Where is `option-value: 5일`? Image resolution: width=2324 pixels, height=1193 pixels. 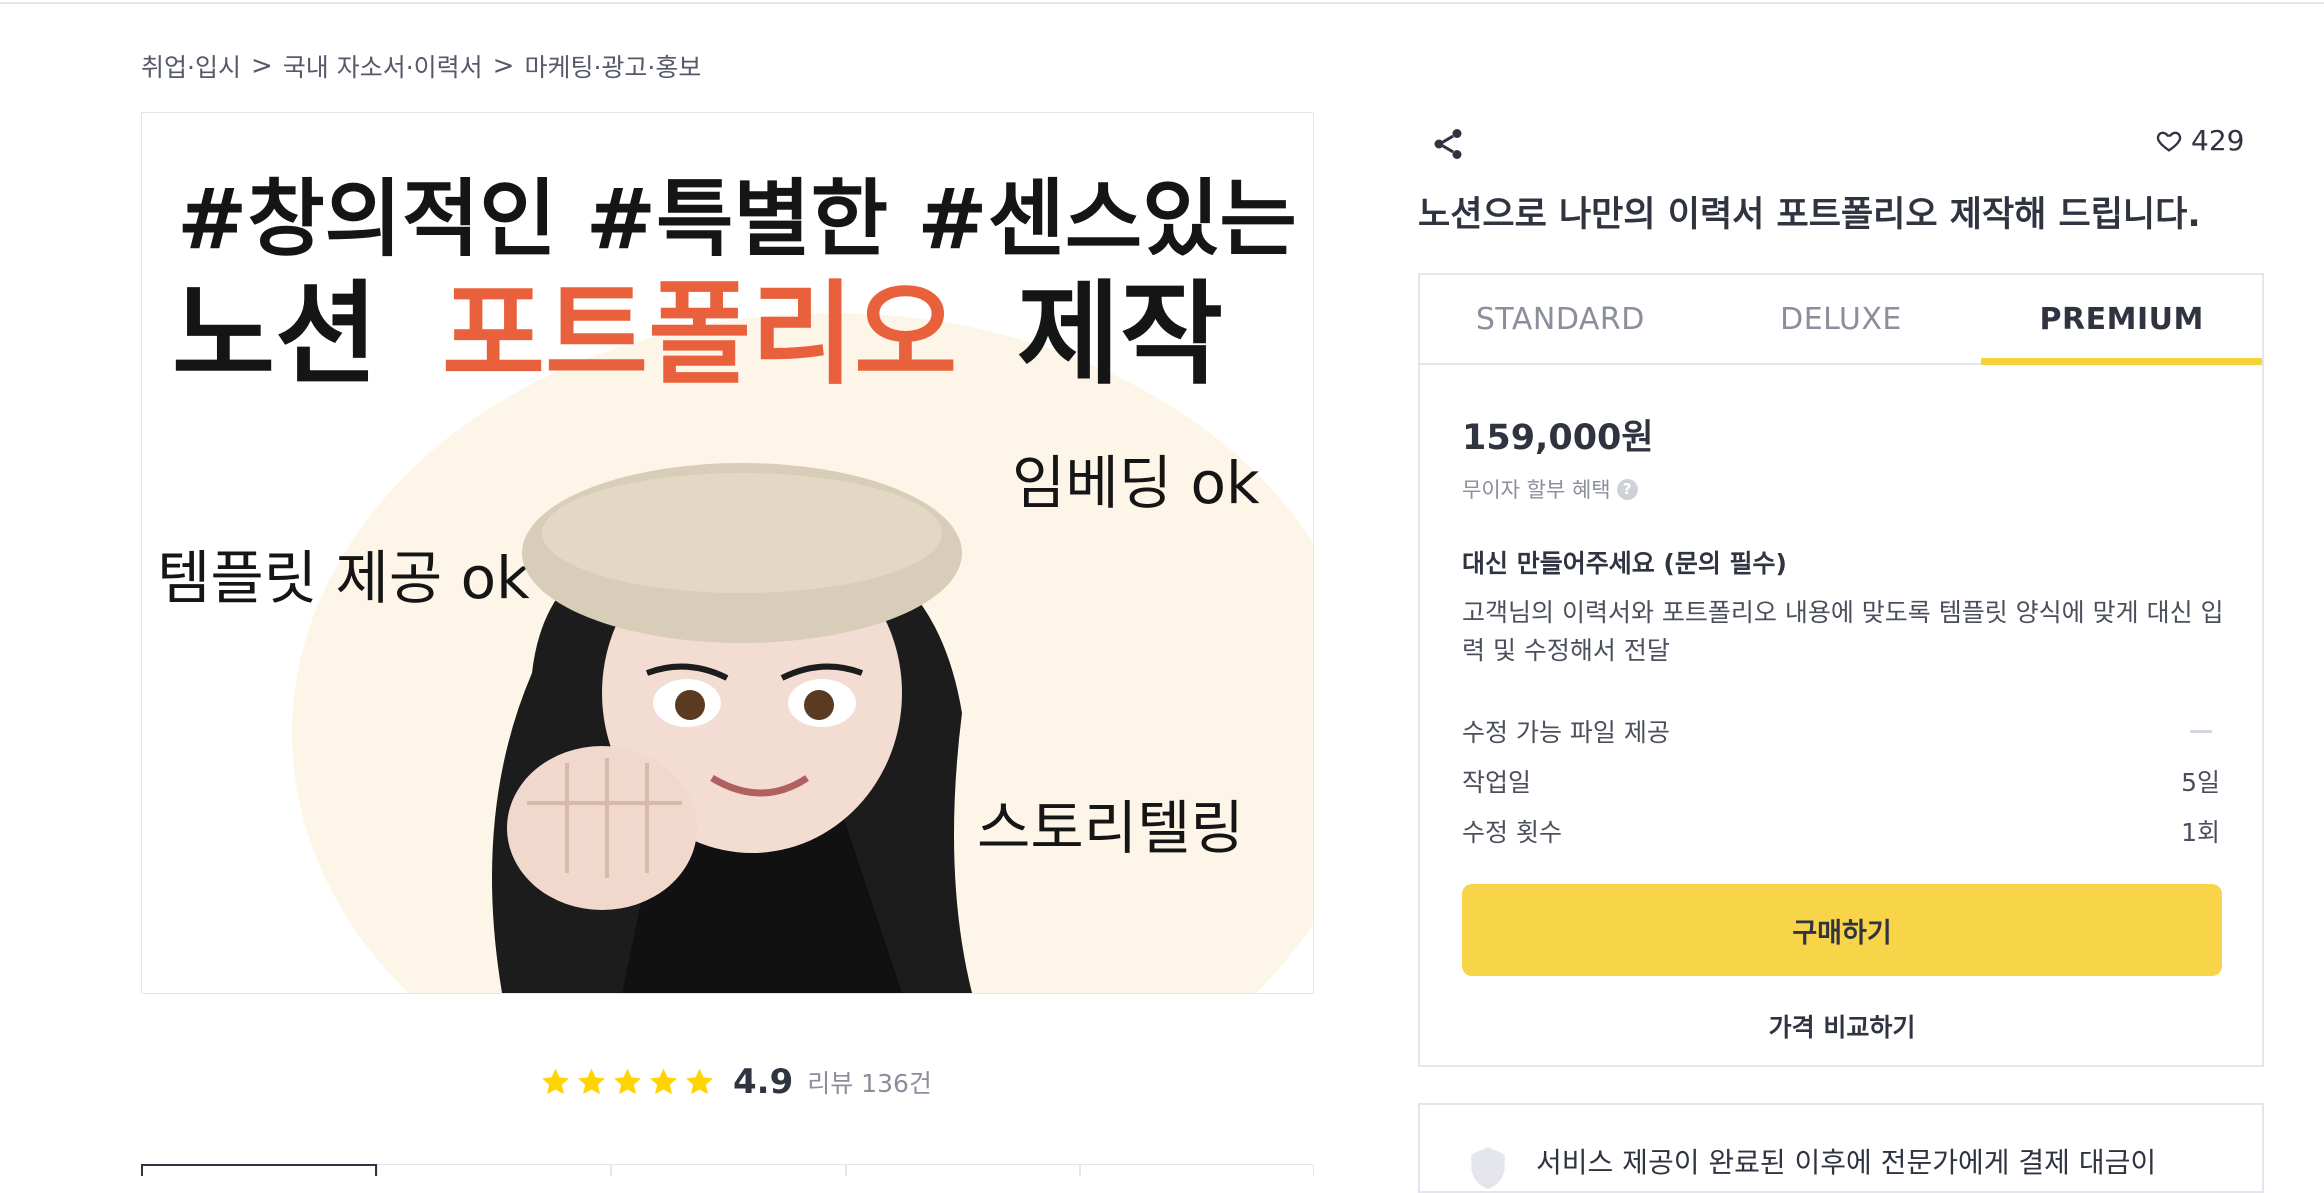
option-value: 5일 is located at coordinates (2200, 782).